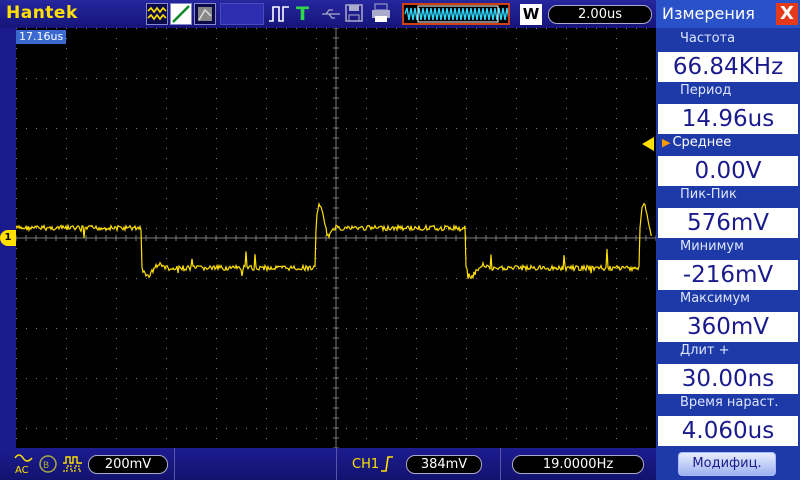  What do you see at coordinates (728, 223) in the screenshot?
I see `measurement-value-peak-to-peak: 576mV` at bounding box center [728, 223].